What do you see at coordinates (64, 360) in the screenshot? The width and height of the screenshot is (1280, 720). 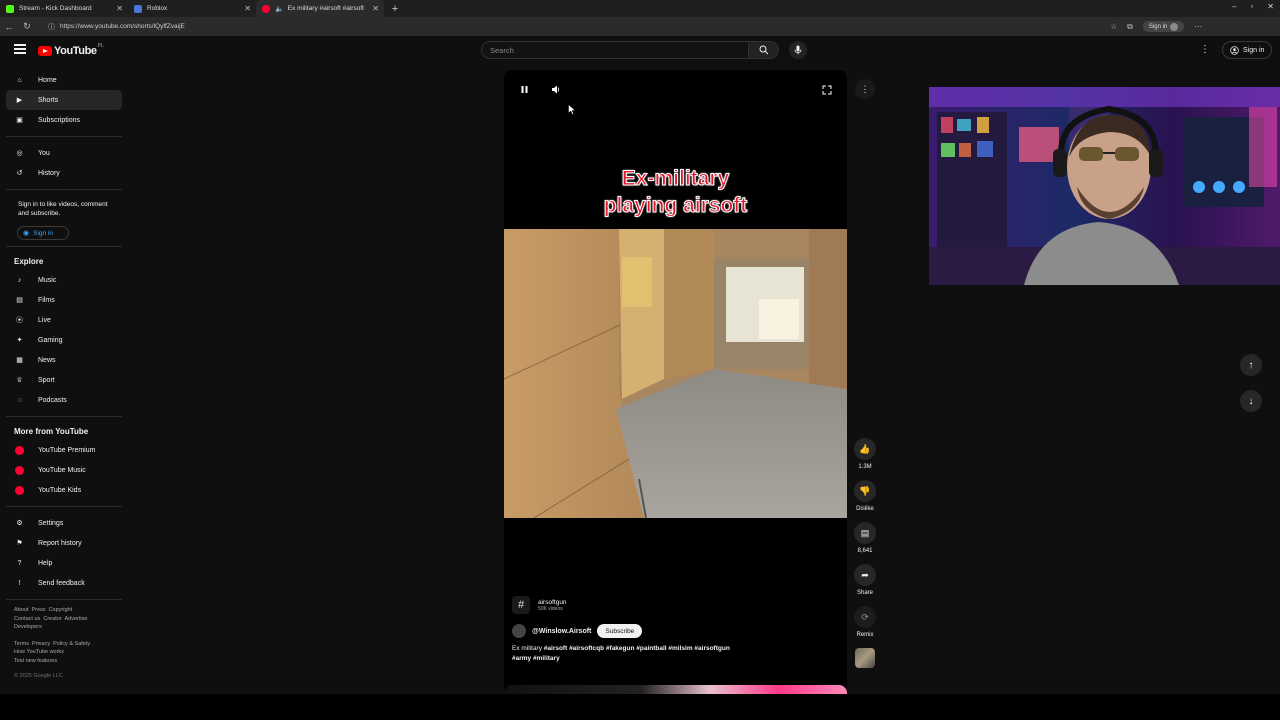 I see `sidebar-item-news: ▦ News` at bounding box center [64, 360].